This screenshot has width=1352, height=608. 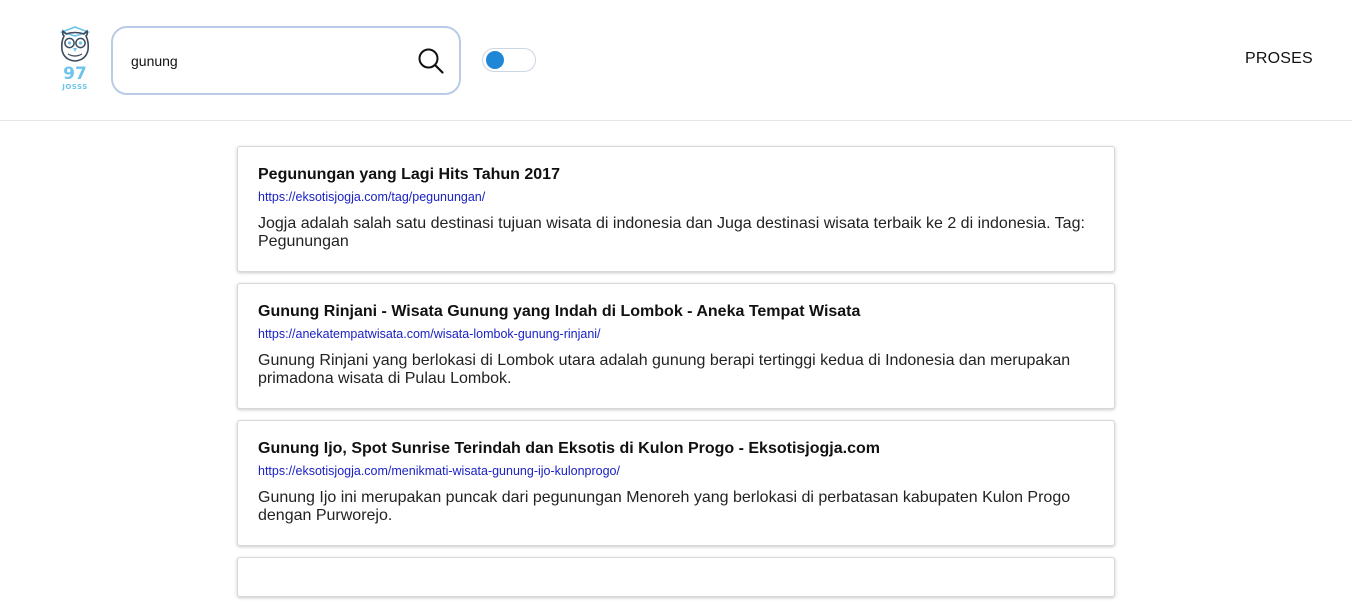 I want to click on result-card-partial, so click(x=676, y=577).